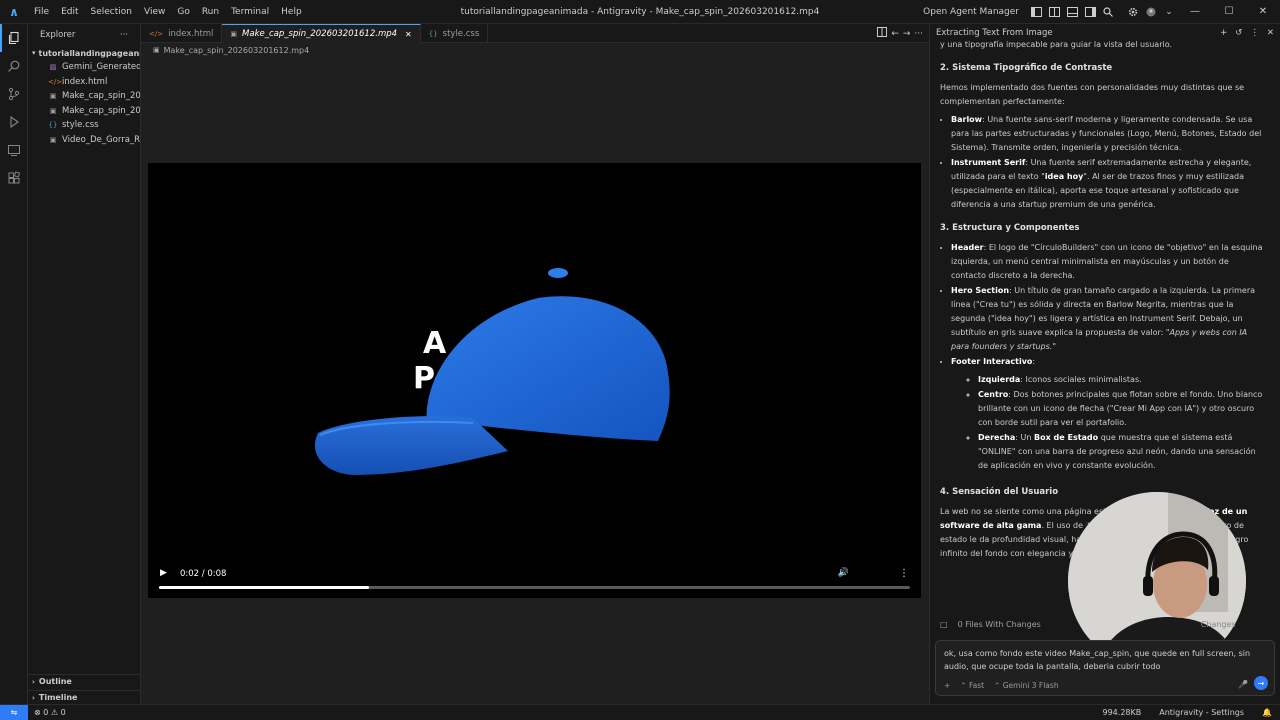 The height and width of the screenshot is (720, 1280). What do you see at coordinates (163, 573) in the screenshot?
I see `play-icon: ▶` at bounding box center [163, 573].